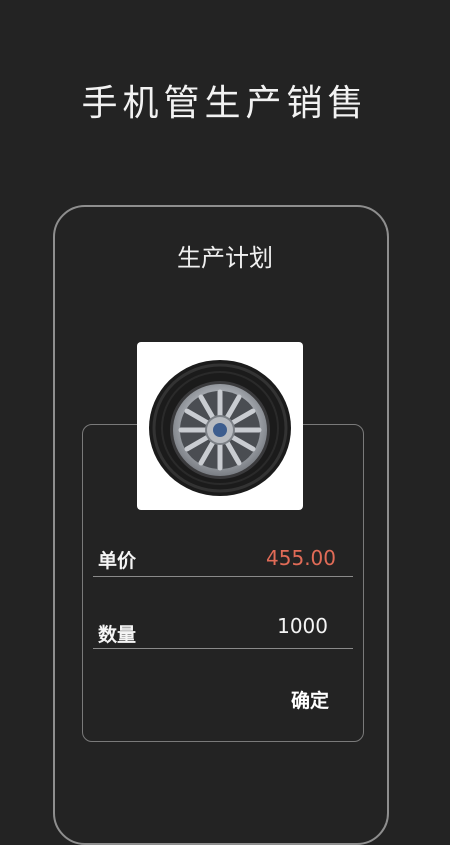 This screenshot has width=450, height=845. What do you see at coordinates (310, 701) in the screenshot?
I see `confirm-button: 确定` at bounding box center [310, 701].